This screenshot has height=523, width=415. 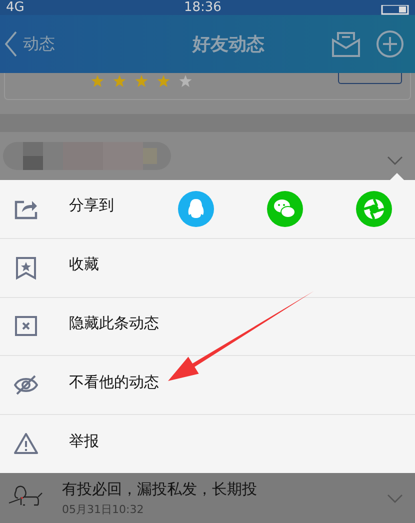 I want to click on post-text: 有投必回，漏投私发，长期投, so click(x=160, y=489).